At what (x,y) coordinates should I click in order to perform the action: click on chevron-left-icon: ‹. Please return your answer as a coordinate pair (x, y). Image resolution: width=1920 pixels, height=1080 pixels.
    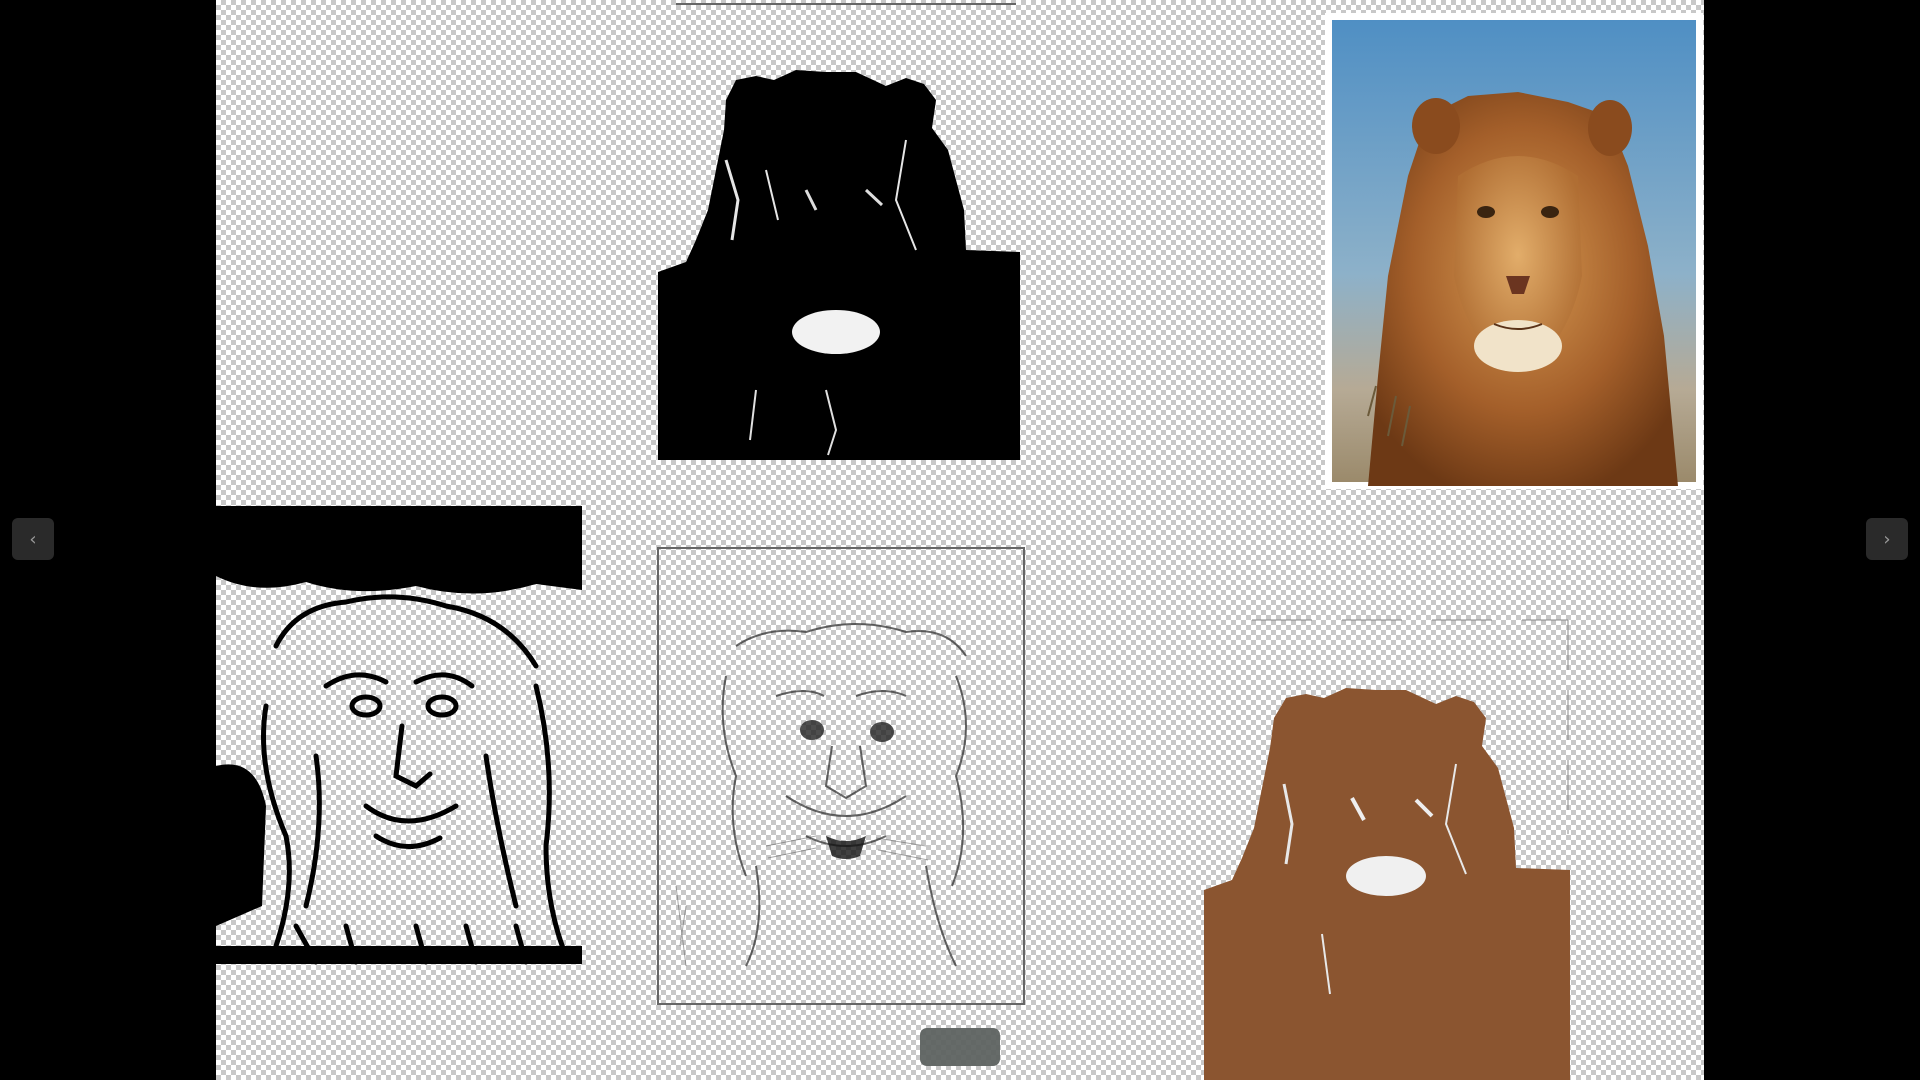
    Looking at the image, I should click on (33, 539).